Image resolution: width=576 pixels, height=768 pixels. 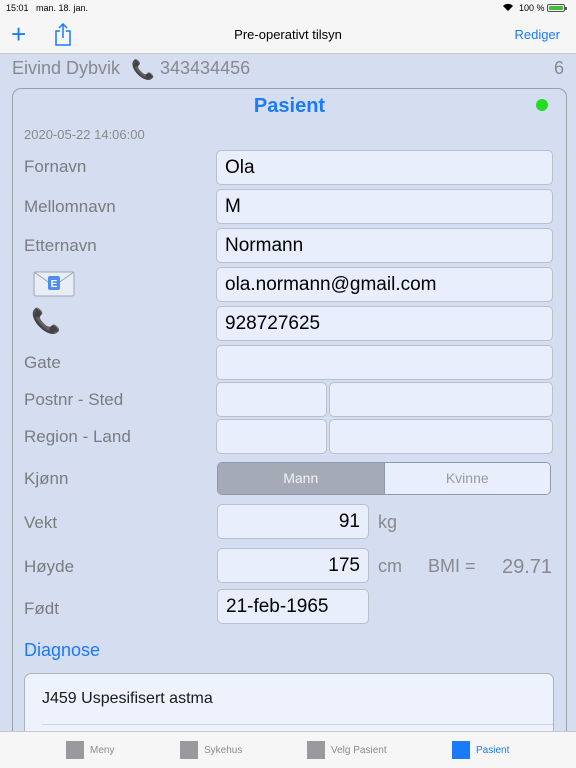 What do you see at coordinates (293, 565) in the screenshot?
I see `height-field: 175` at bounding box center [293, 565].